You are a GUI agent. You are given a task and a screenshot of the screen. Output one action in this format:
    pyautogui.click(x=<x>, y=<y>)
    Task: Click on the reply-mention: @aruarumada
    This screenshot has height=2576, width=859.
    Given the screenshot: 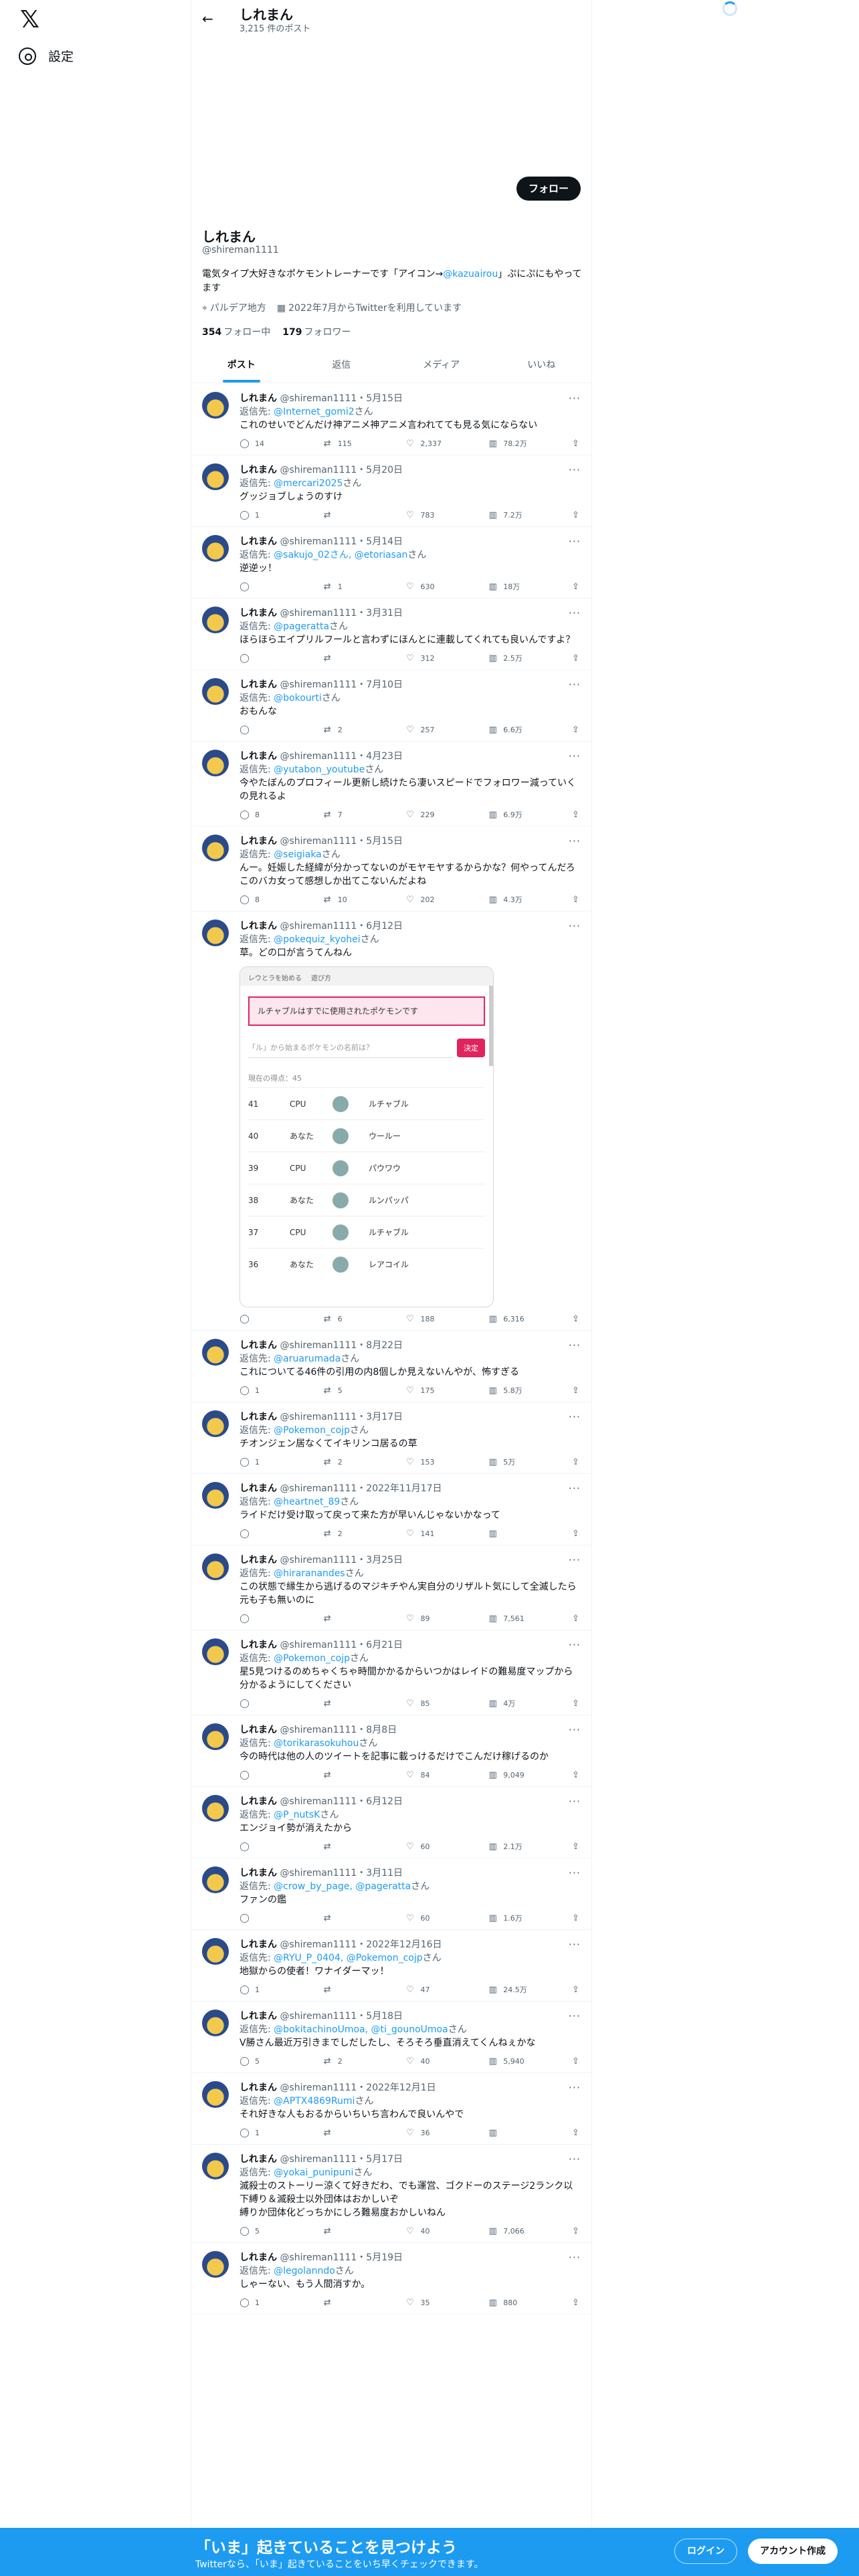 What is the action you would take?
    pyautogui.click(x=307, y=1359)
    